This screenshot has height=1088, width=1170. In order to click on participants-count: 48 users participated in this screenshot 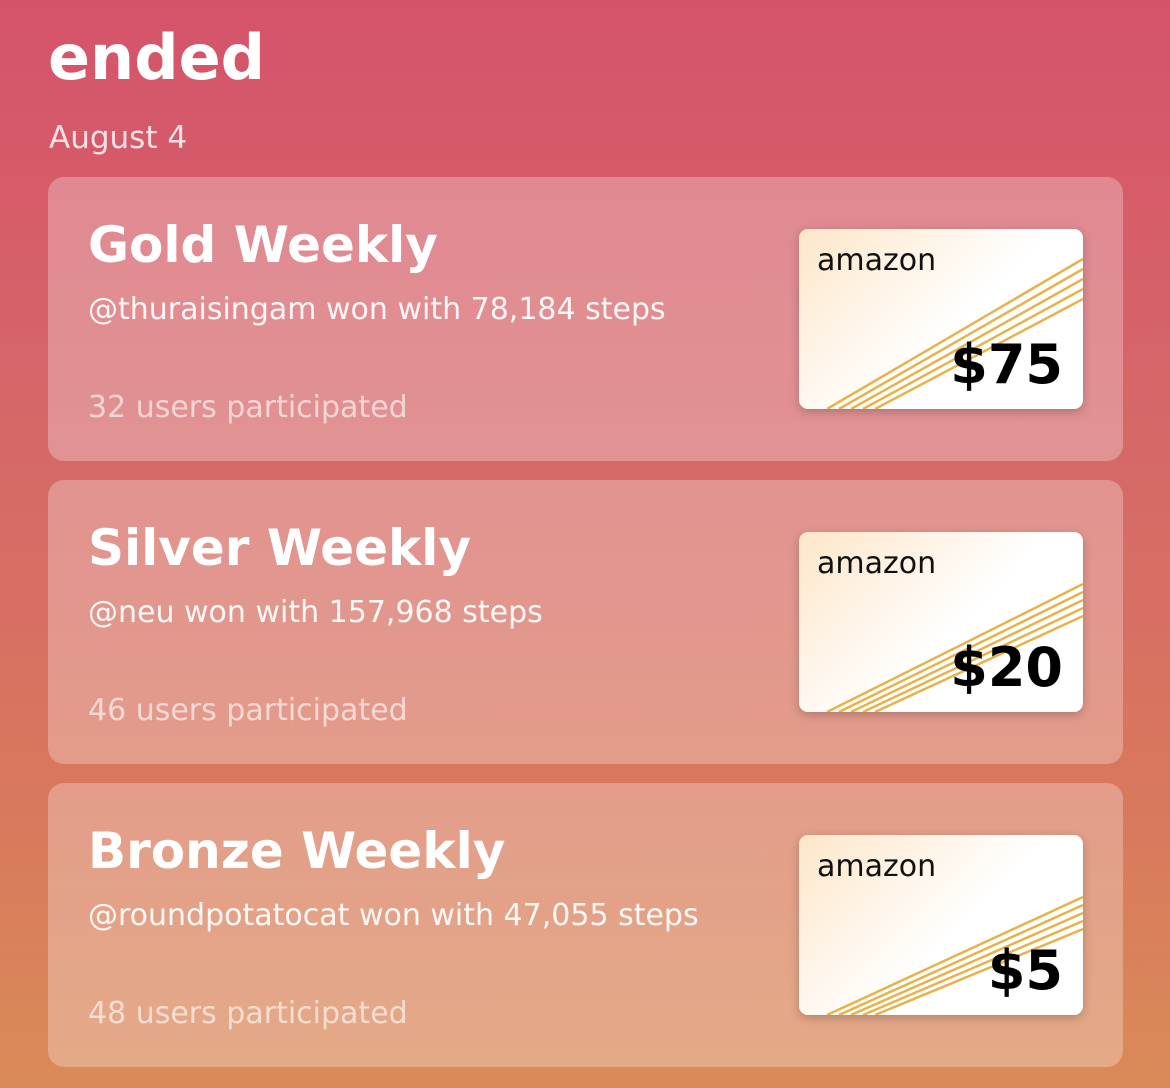, I will do `click(248, 1013)`.